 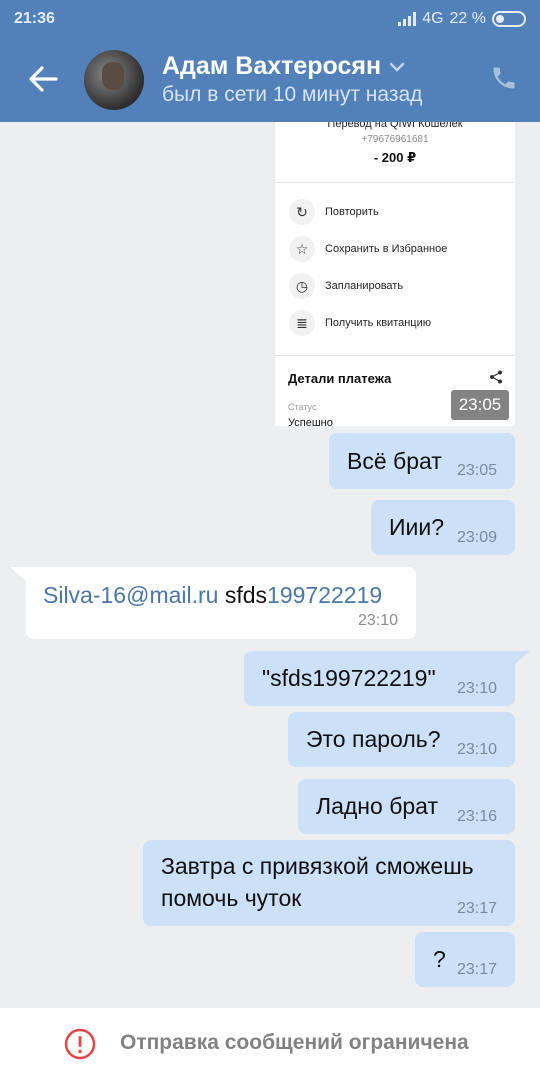 I want to click on message-time: 23:05, so click(x=476, y=470).